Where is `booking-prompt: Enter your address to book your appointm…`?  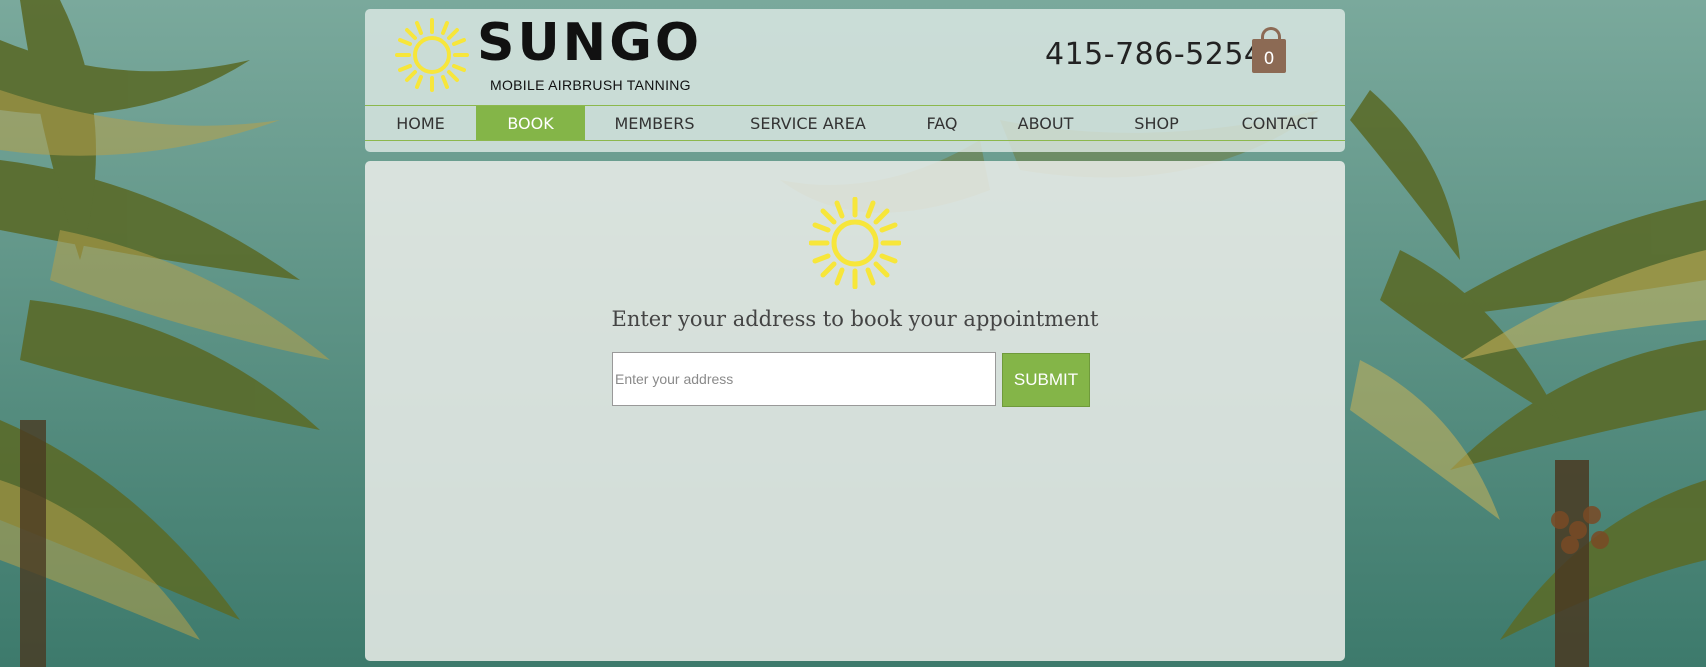
booking-prompt: Enter your address to book your appointm… is located at coordinates (855, 319).